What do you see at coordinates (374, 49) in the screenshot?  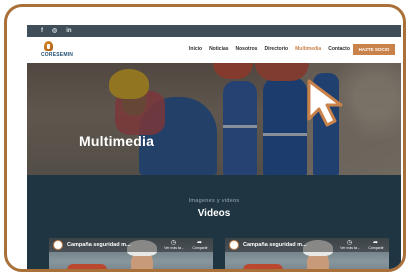 I see `join-button: HAZTE SOCIO` at bounding box center [374, 49].